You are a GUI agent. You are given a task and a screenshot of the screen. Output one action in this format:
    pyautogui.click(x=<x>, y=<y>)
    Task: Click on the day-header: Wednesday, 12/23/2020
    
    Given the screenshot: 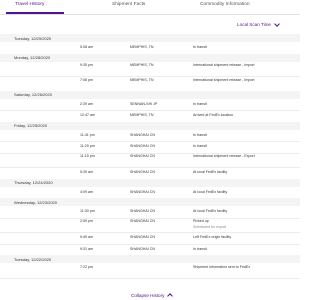 What is the action you would take?
    pyautogui.click(x=150, y=202)
    